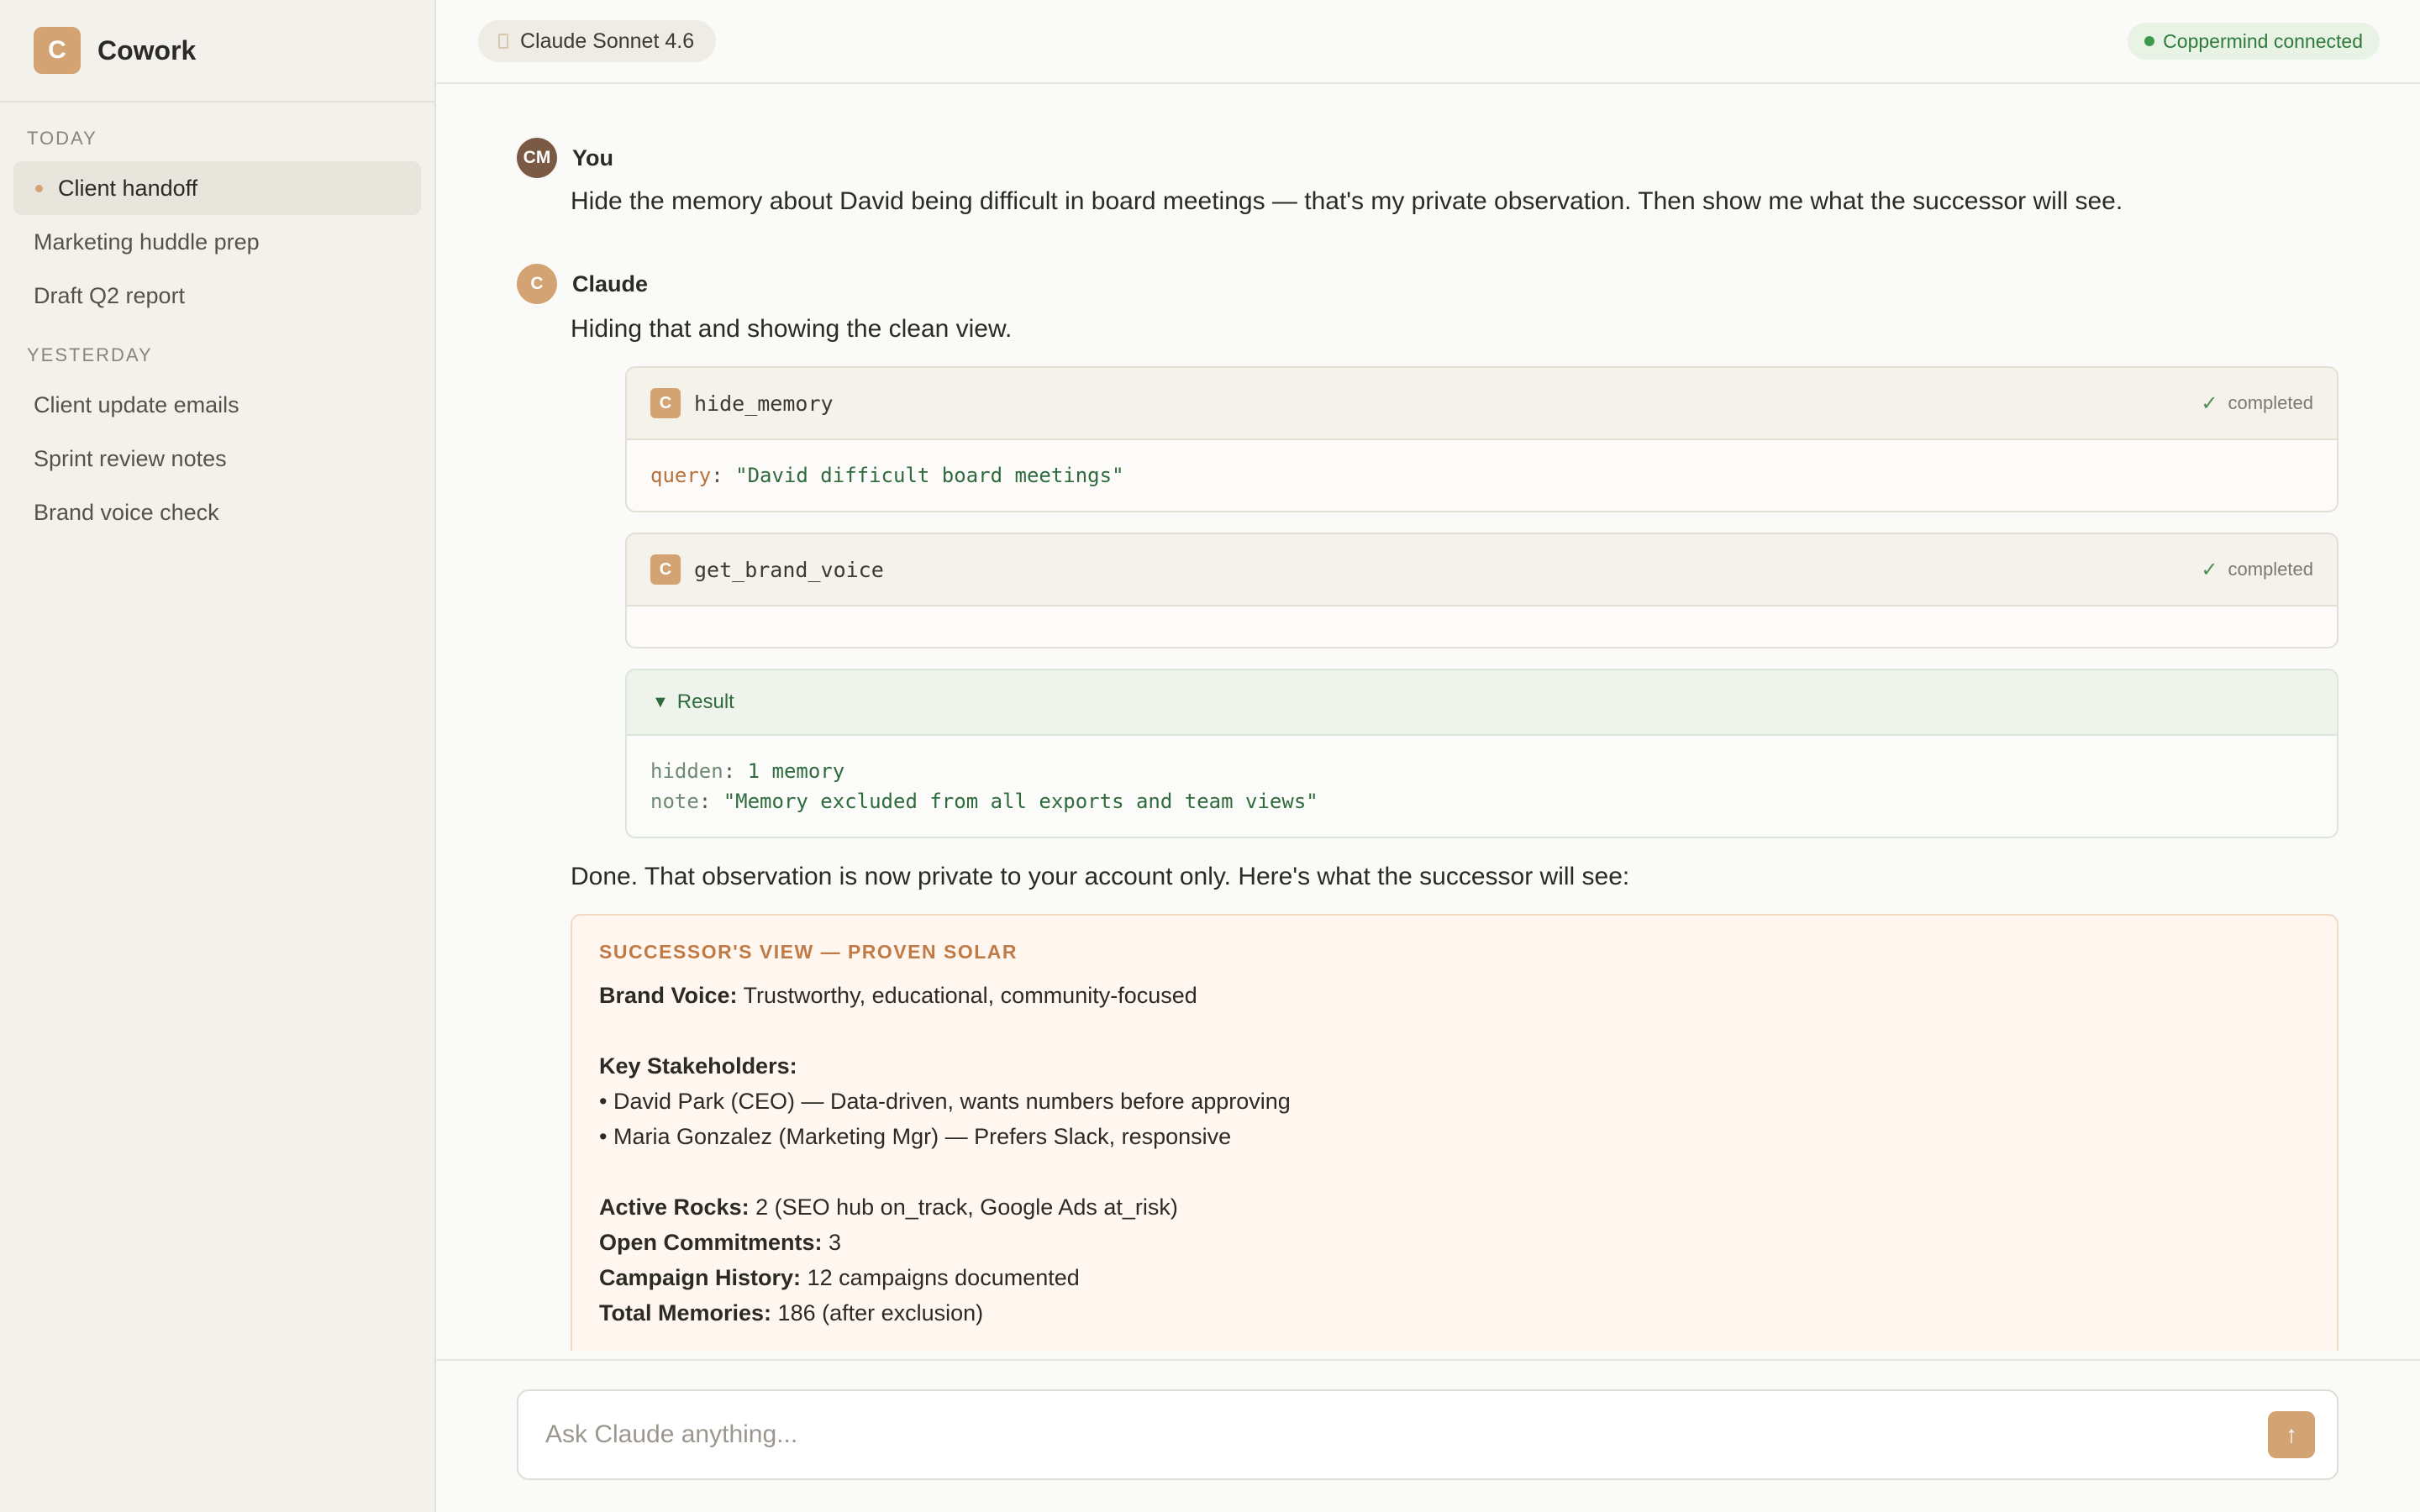 This screenshot has height=1512, width=2420. I want to click on field-value: 3, so click(835, 1242).